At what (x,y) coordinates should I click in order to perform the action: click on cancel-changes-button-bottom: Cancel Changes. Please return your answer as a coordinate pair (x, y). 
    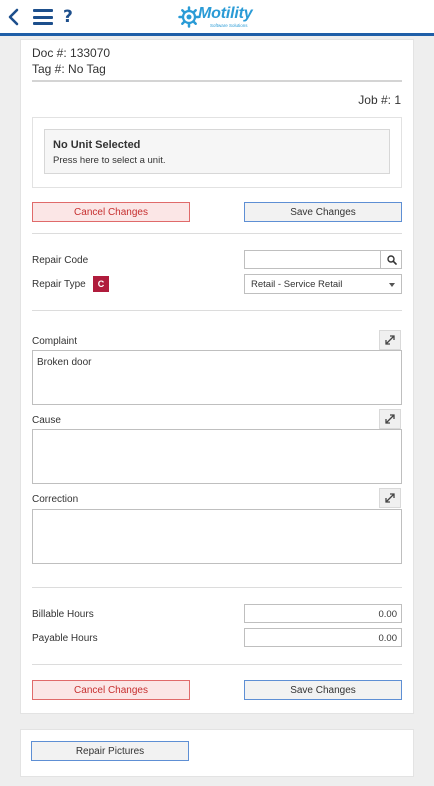
    Looking at the image, I should click on (111, 690).